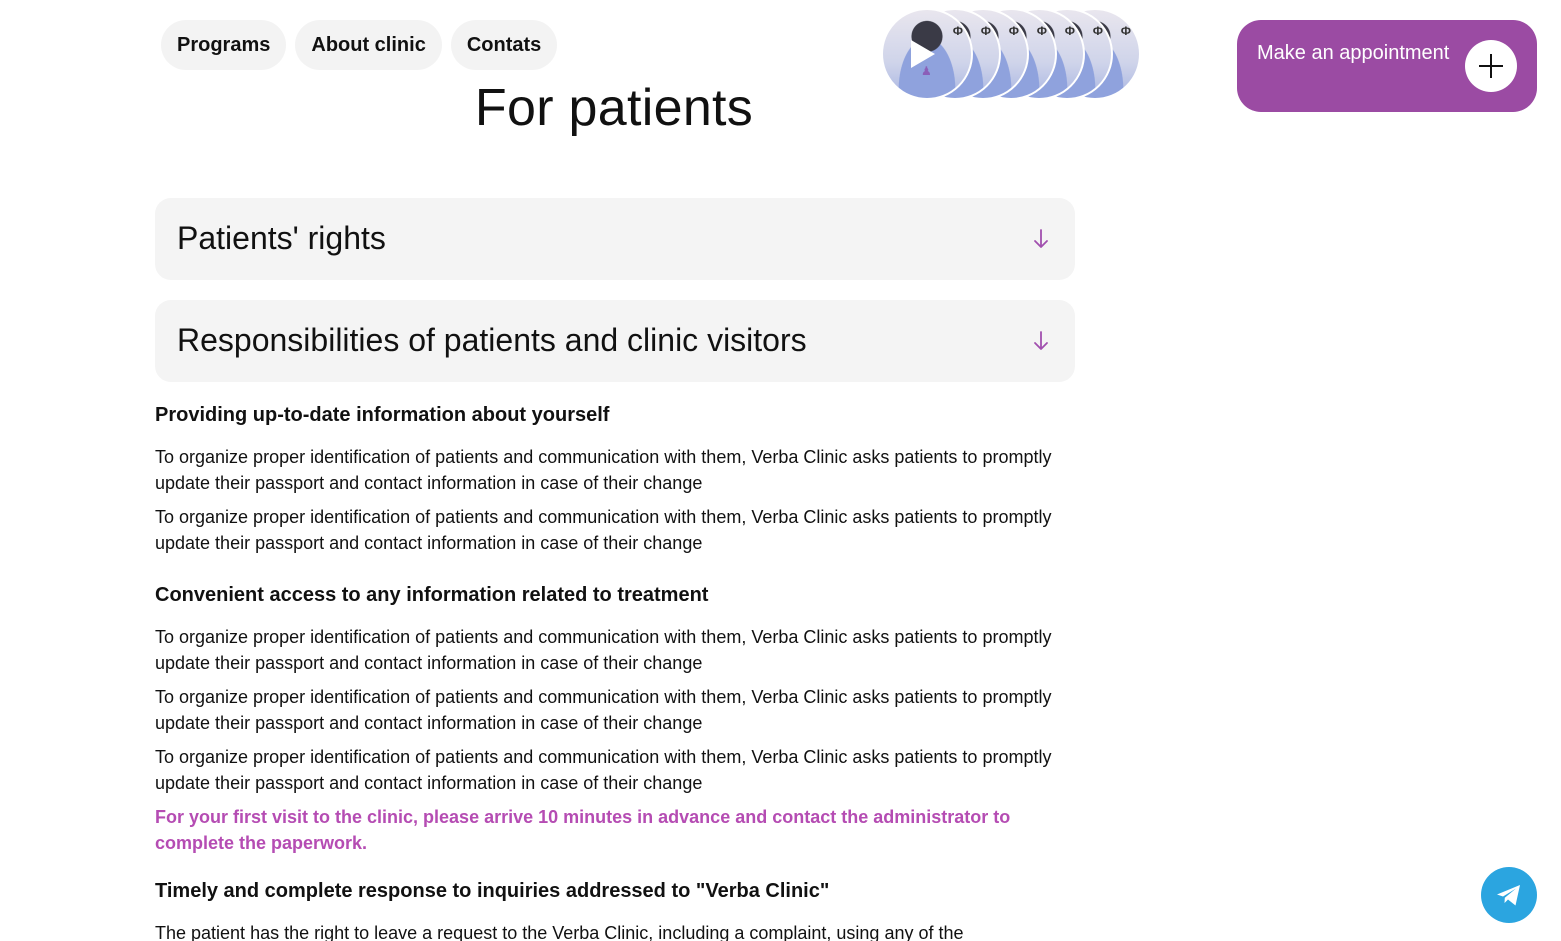  What do you see at coordinates (281, 238) in the screenshot?
I see `accordion-label: Patients' rights` at bounding box center [281, 238].